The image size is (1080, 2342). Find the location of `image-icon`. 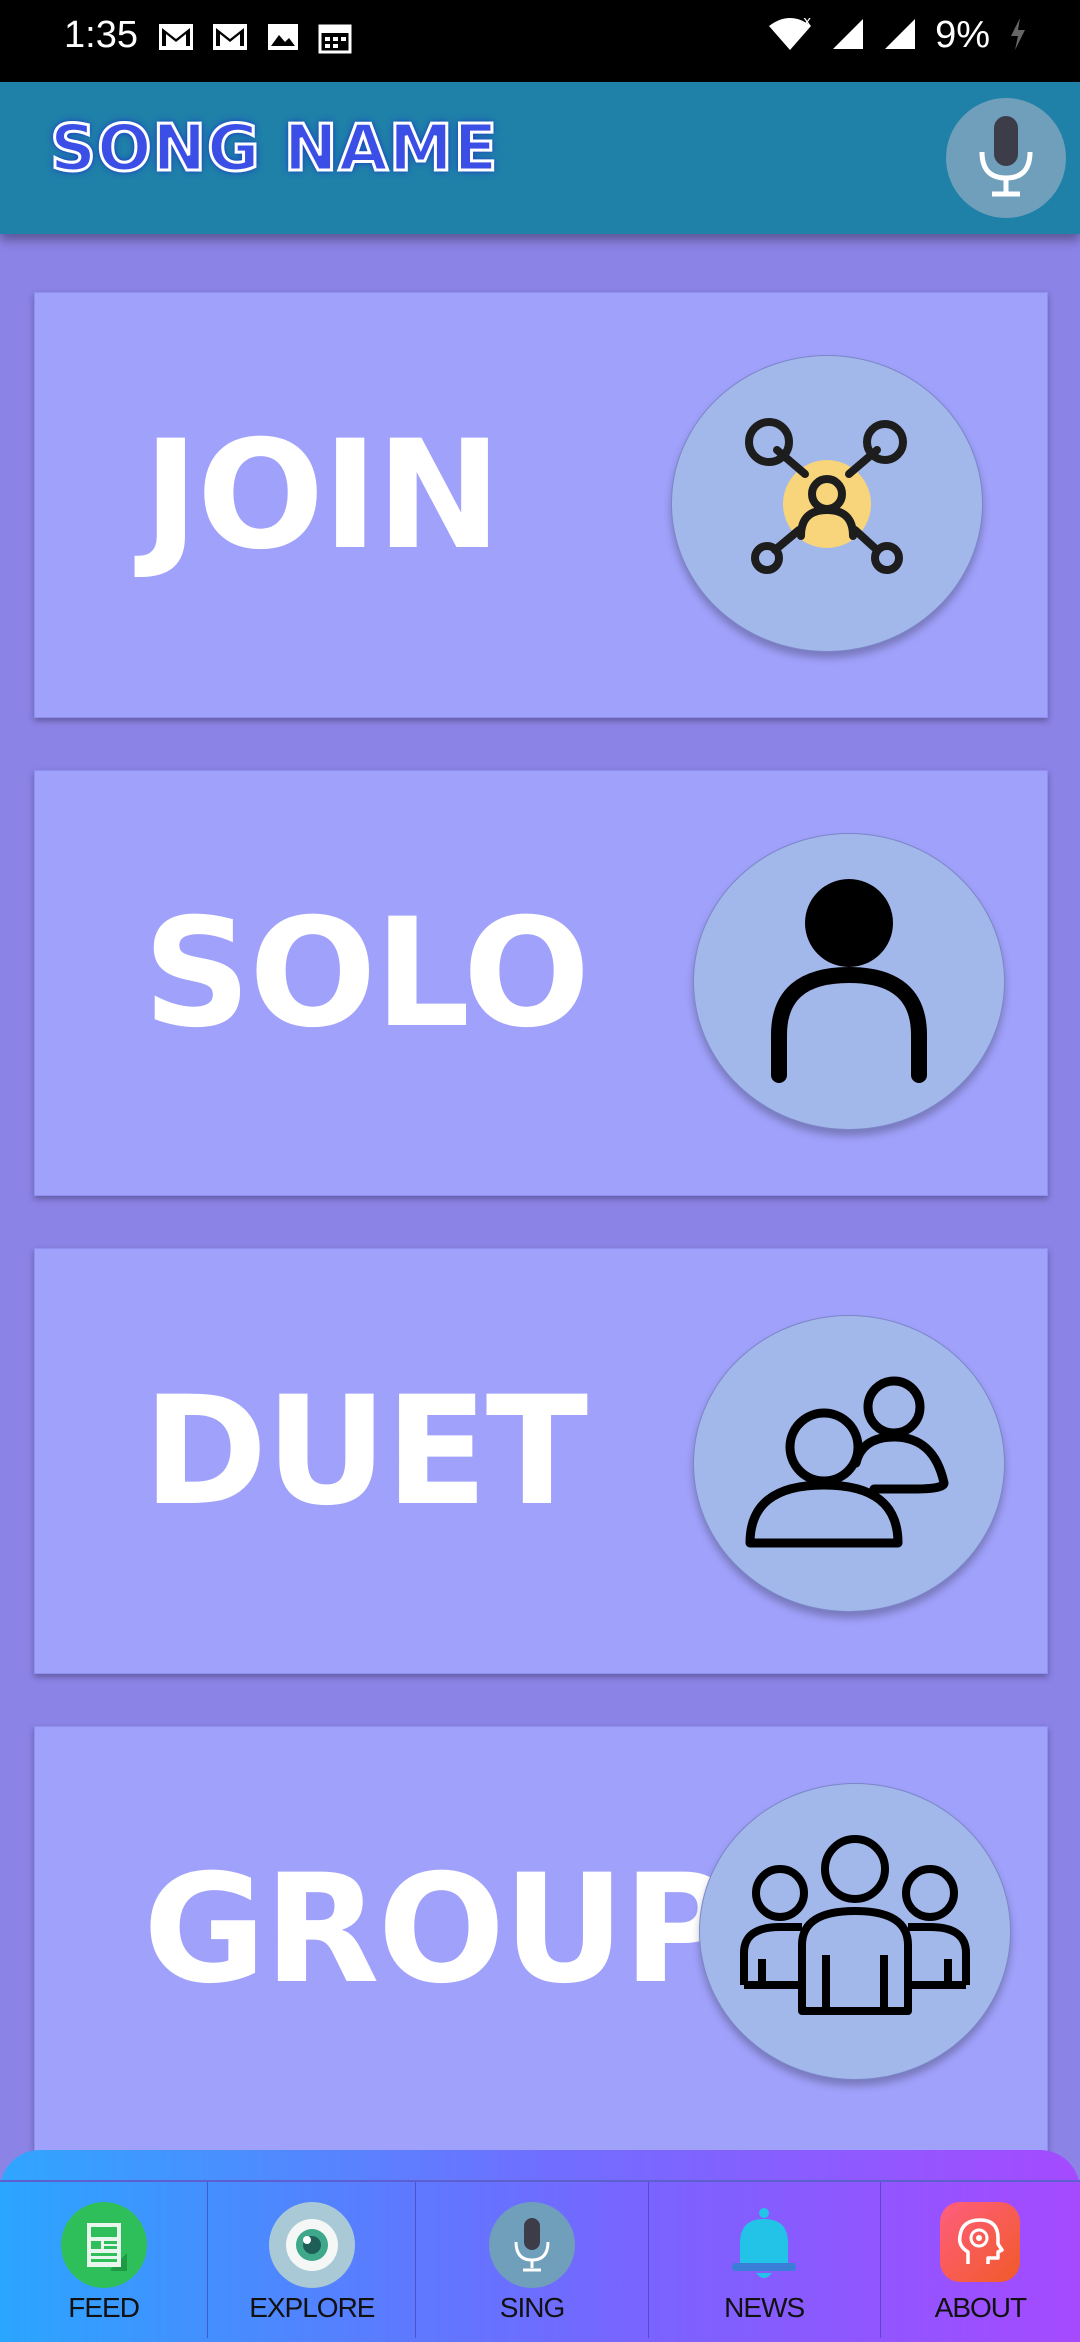

image-icon is located at coordinates (283, 40).